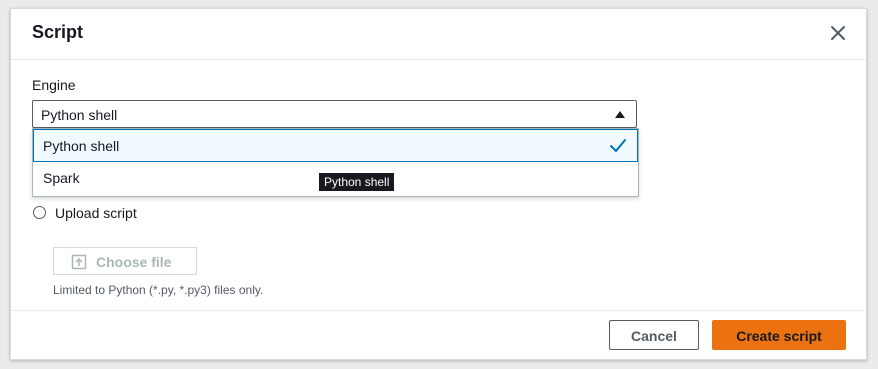 Image resolution: width=878 pixels, height=369 pixels. I want to click on engine-label: Engine, so click(54, 85).